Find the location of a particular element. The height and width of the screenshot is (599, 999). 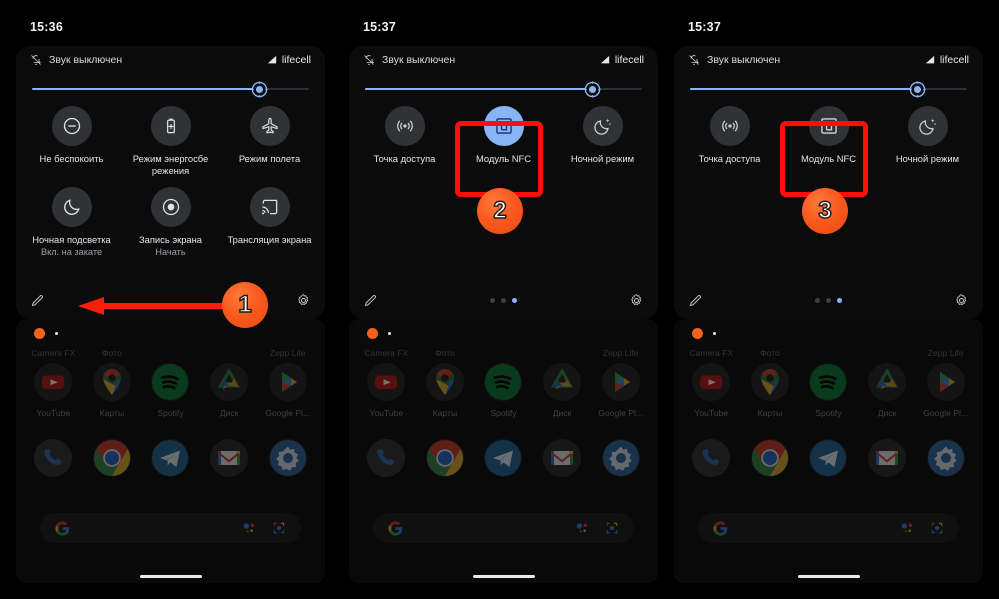

telegram-icon is located at coordinates (828, 458).